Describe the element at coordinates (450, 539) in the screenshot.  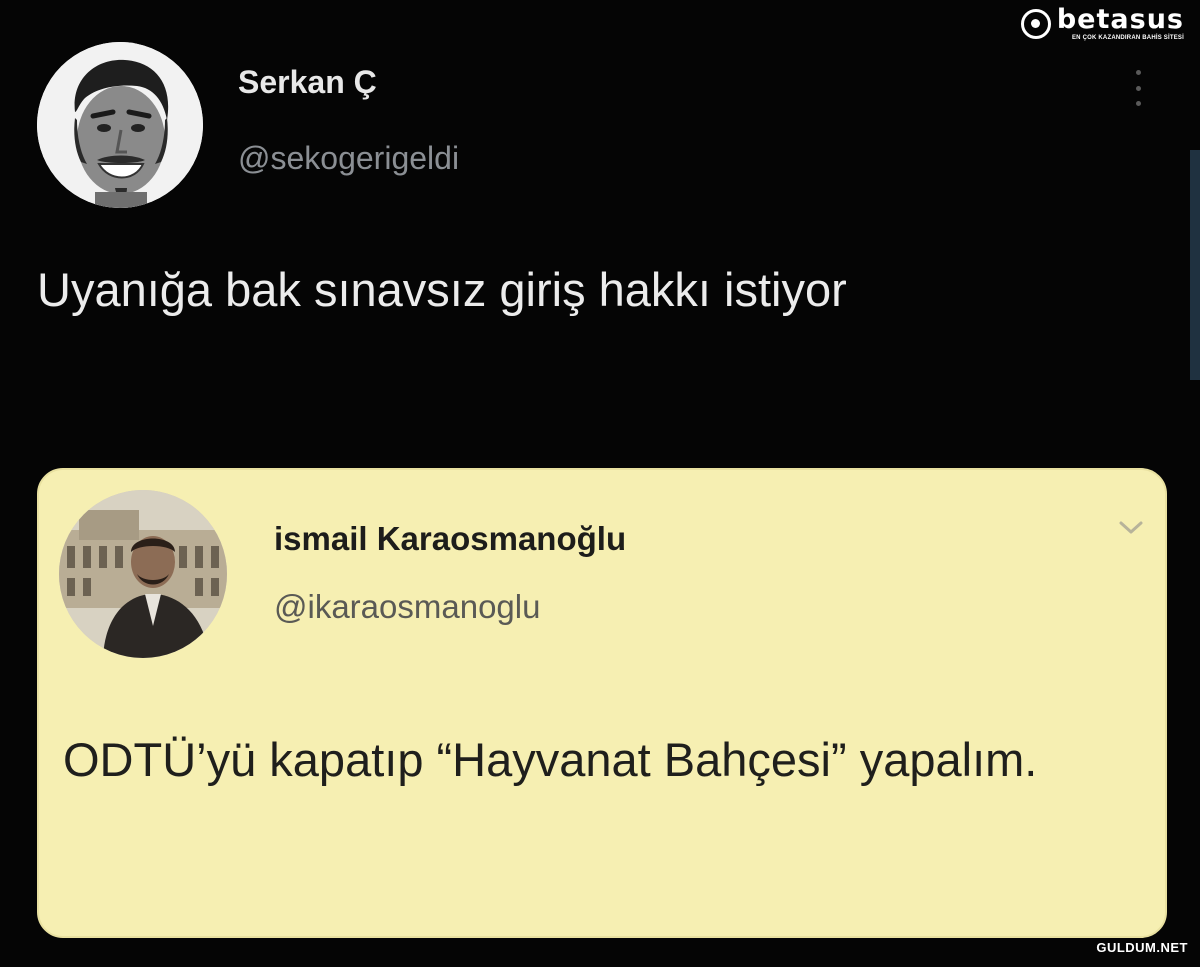
I see `quoted-author-name: ismail Karaosmanoğlu` at that location.